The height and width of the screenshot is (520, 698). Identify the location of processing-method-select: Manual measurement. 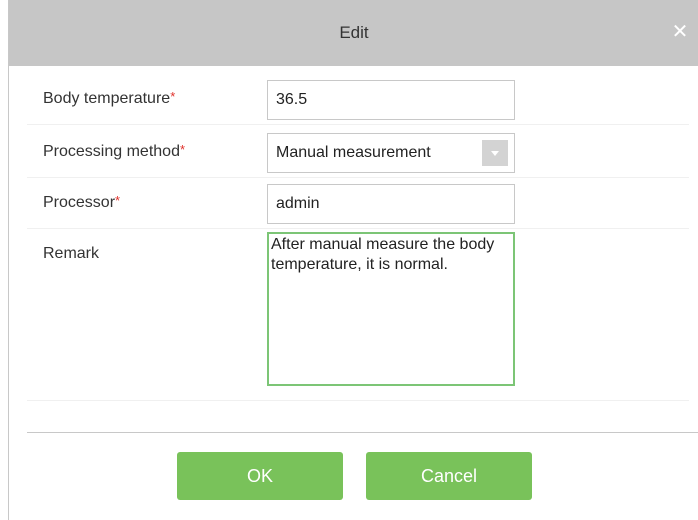
(391, 153).